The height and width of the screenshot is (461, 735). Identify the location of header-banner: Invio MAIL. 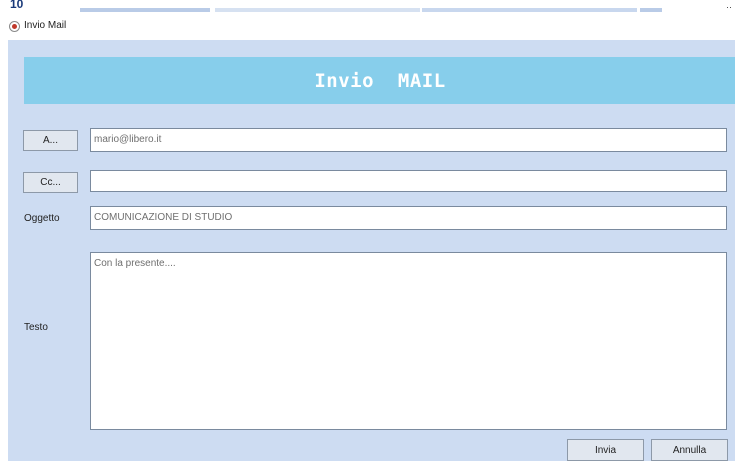
(379, 80).